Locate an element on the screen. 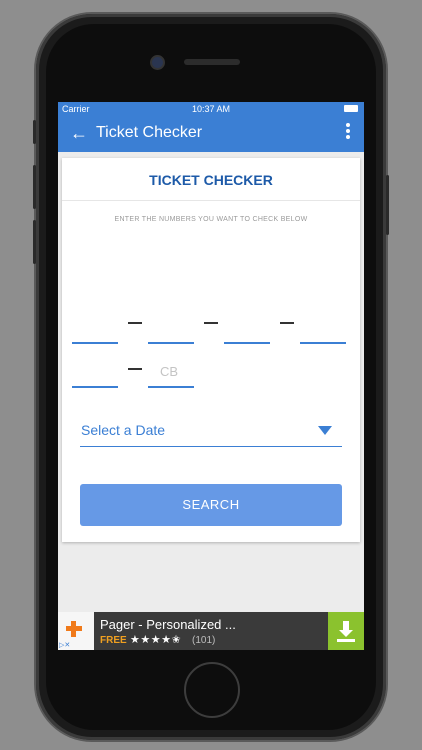 Image resolution: width=422 pixels, height=750 pixels. volume-up-button is located at coordinates (34, 187).